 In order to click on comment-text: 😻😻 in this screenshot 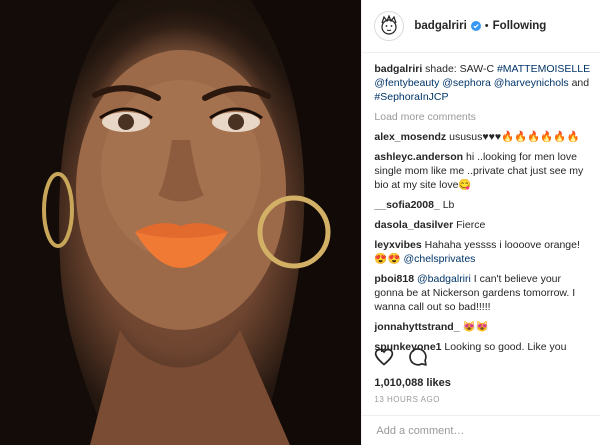, I will do `click(475, 327)`.